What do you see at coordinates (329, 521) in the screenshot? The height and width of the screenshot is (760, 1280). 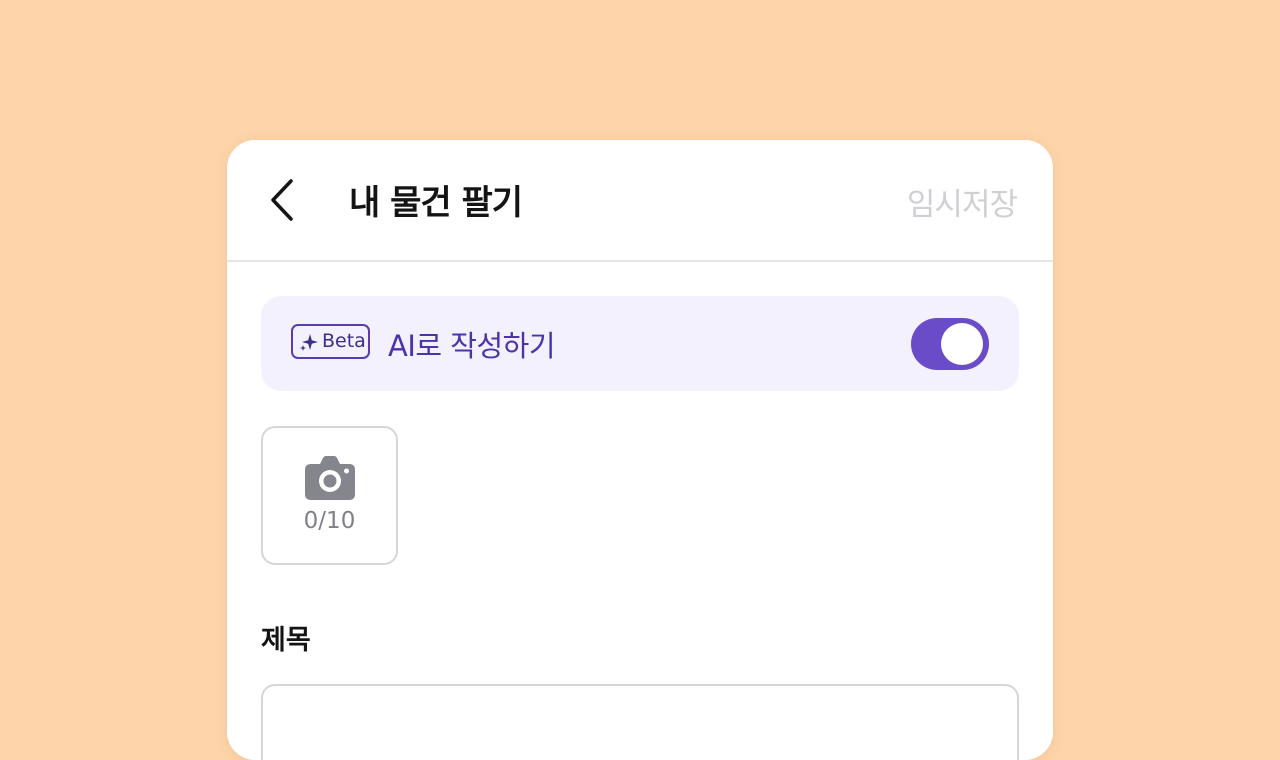 I see `photo-count: 0/10` at bounding box center [329, 521].